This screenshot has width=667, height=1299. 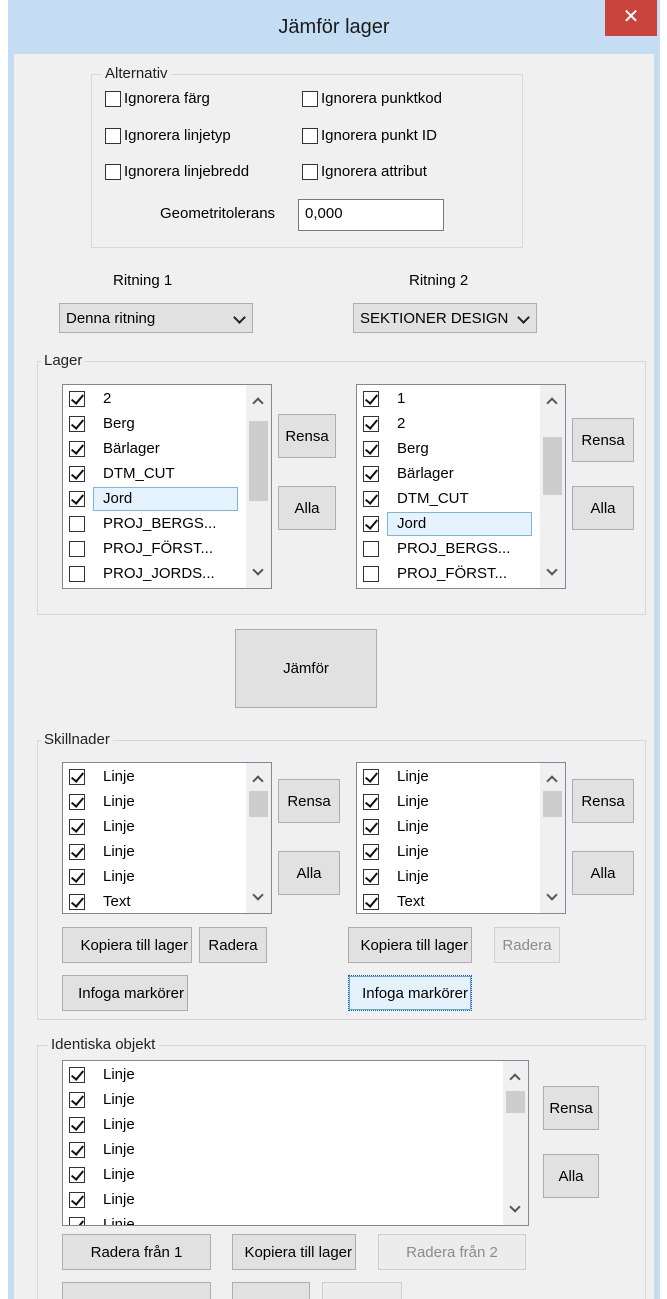 What do you see at coordinates (571, 1176) in the screenshot?
I see `identical-all-button: Alla` at bounding box center [571, 1176].